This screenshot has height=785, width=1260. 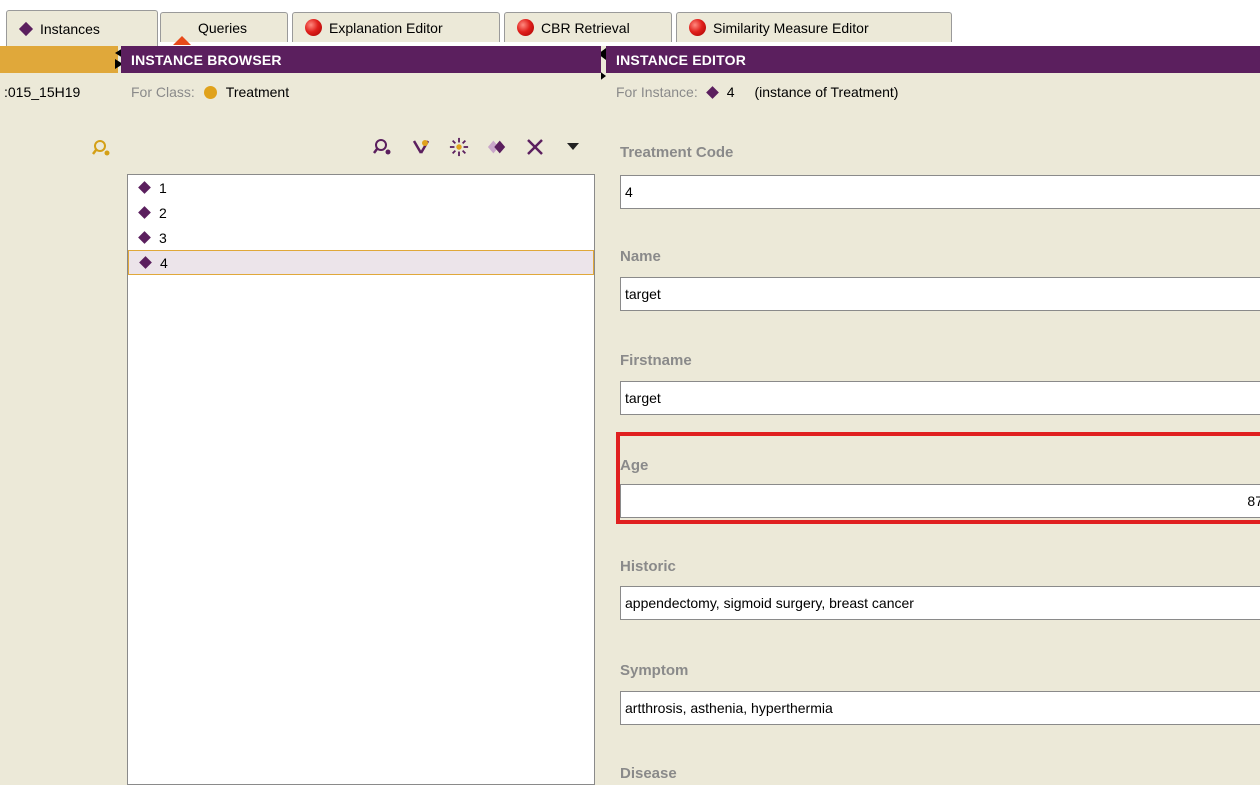 I want to click on class-browser-panel: :015_15H19, so click(x=59, y=415).